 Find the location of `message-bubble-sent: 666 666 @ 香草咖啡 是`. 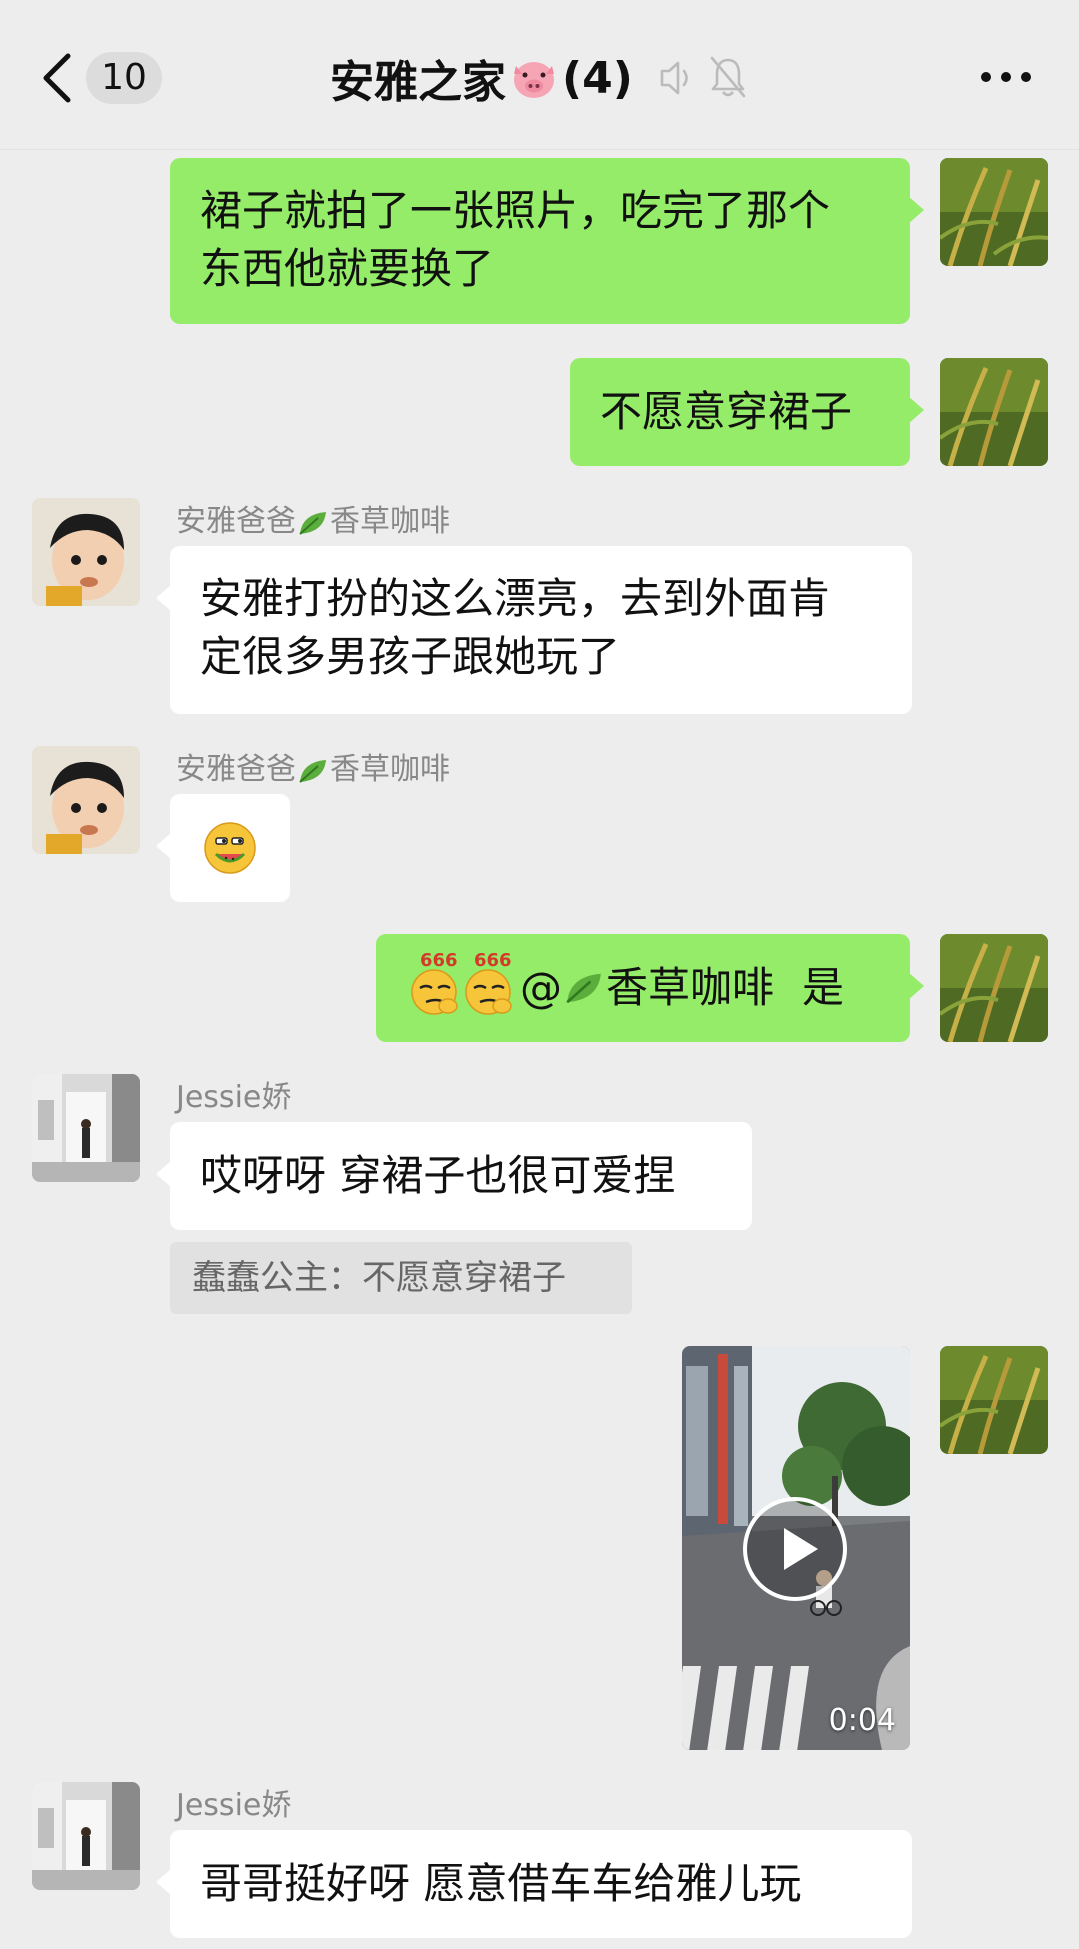

message-bubble-sent: 666 666 @ 香草咖啡 是 is located at coordinates (650, 988).